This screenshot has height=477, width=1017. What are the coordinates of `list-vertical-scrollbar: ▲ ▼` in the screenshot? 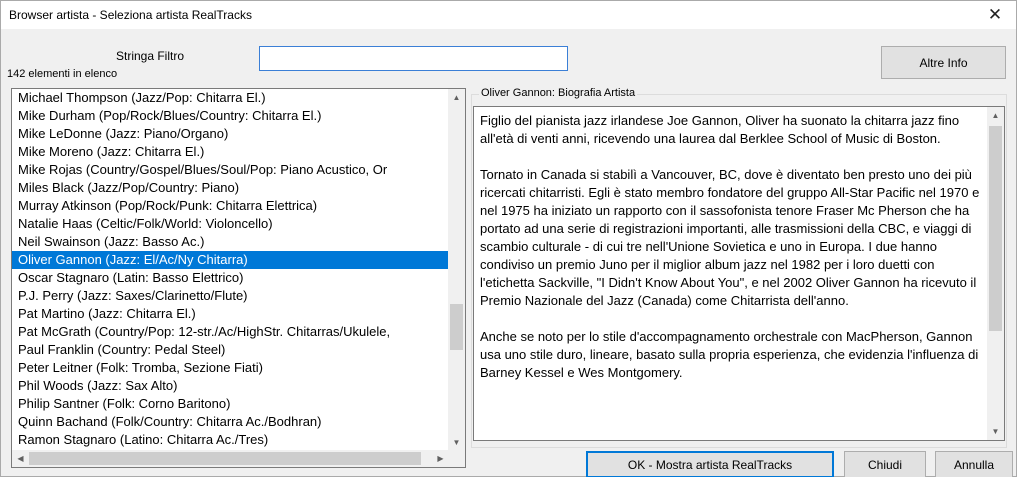 It's located at (456, 270).